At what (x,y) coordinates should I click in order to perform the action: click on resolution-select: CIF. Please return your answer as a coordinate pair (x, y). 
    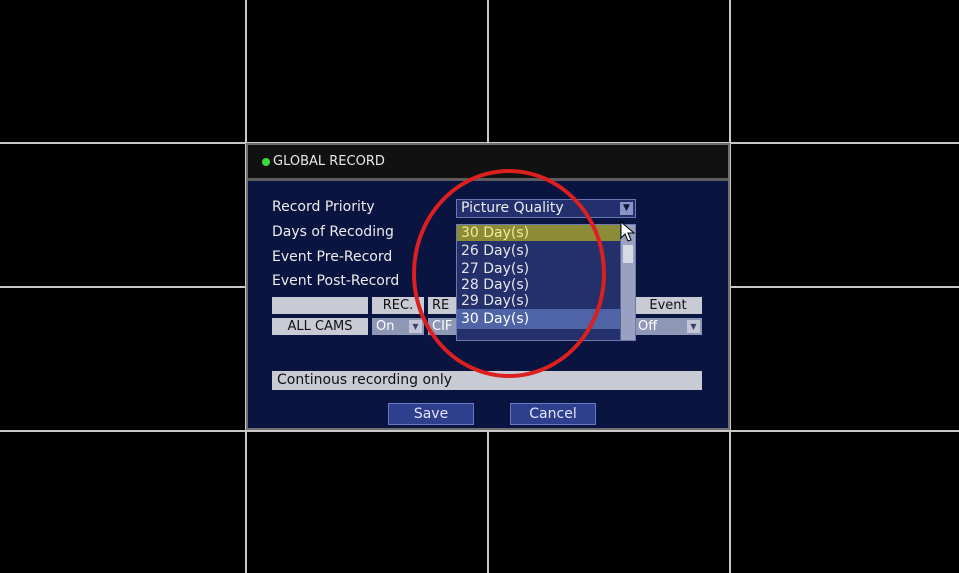
    Looking at the image, I should click on (442, 326).